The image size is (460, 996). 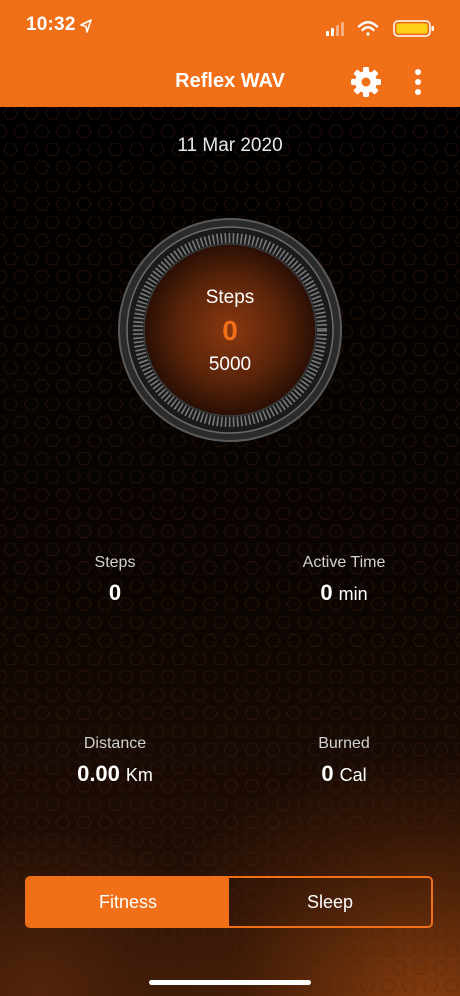 I want to click on ring-steps-goal: 5000, so click(x=230, y=364).